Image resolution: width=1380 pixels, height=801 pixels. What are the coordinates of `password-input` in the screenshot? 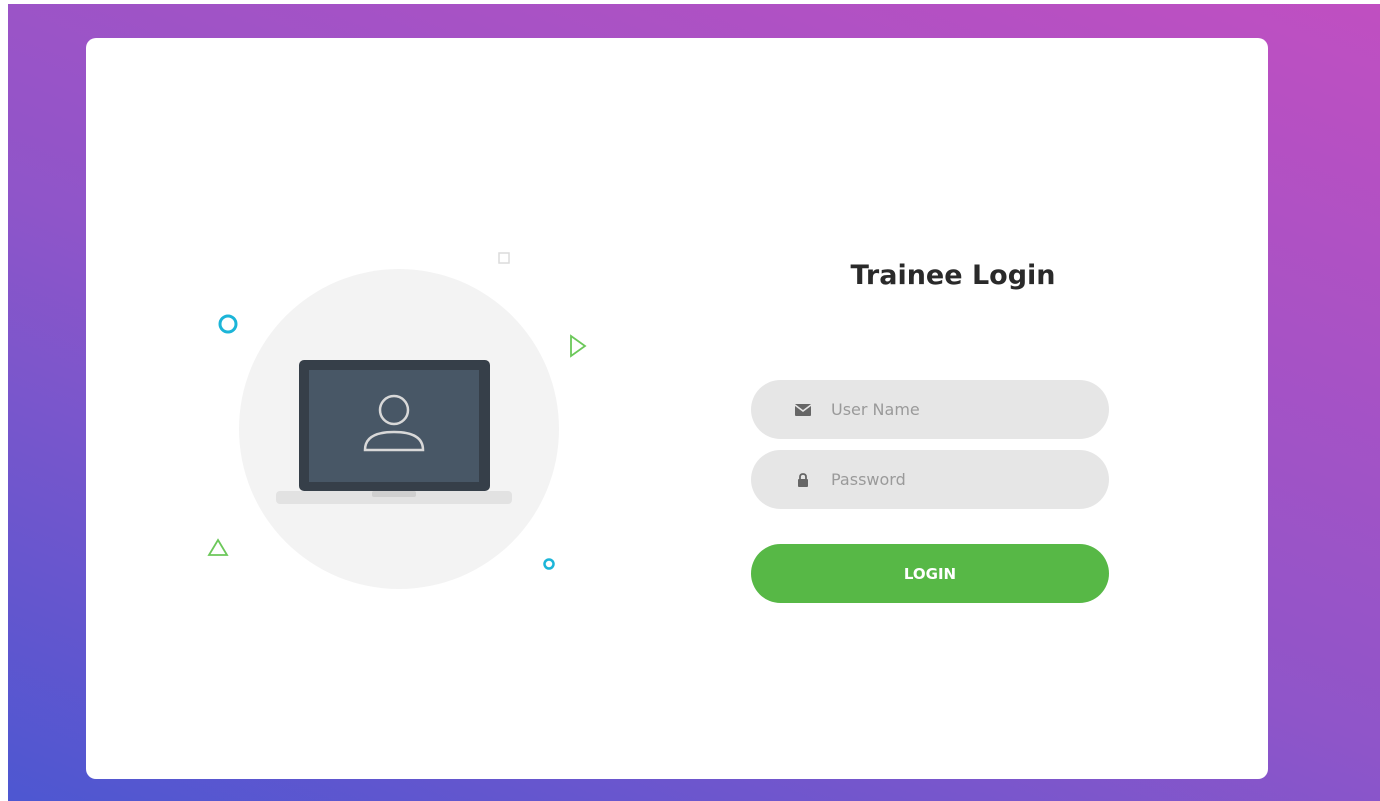 It's located at (951, 479).